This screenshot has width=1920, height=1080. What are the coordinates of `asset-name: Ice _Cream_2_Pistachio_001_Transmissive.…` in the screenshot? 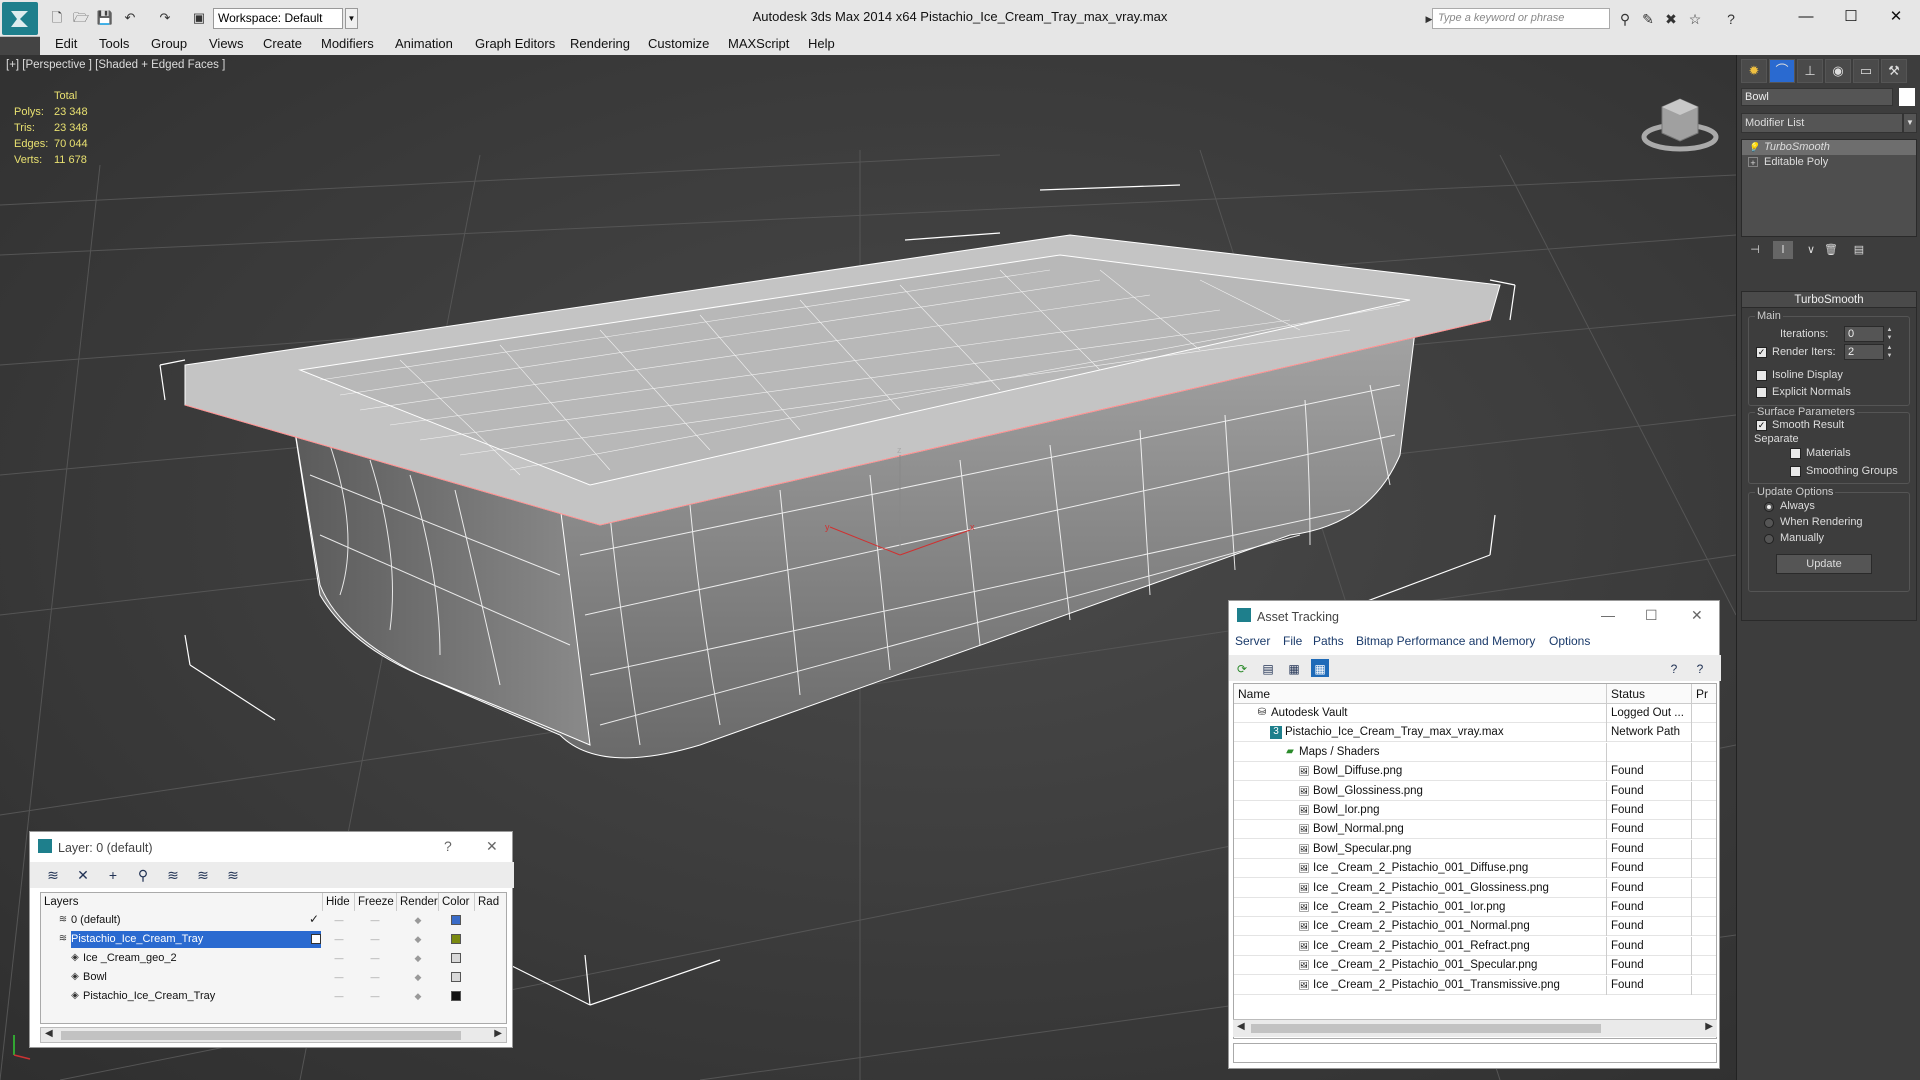 It's located at (1436, 985).